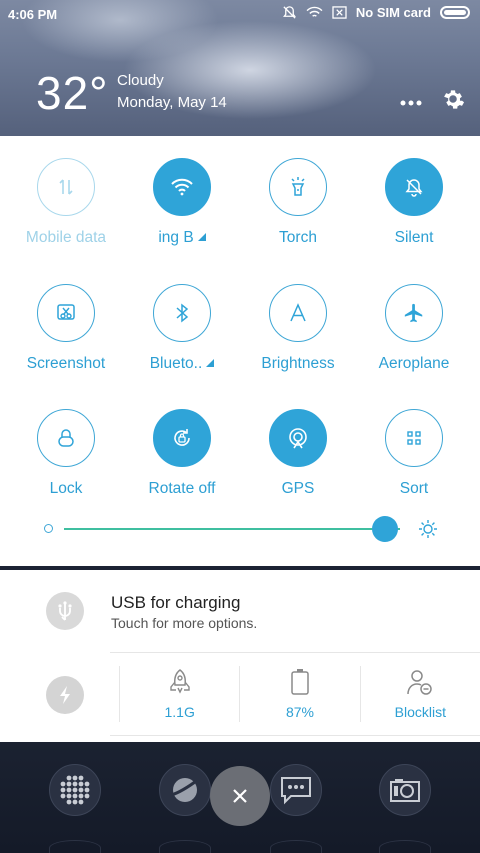 Image resolution: width=480 pixels, height=853 pixels. I want to click on usb-icon, so click(65, 611).